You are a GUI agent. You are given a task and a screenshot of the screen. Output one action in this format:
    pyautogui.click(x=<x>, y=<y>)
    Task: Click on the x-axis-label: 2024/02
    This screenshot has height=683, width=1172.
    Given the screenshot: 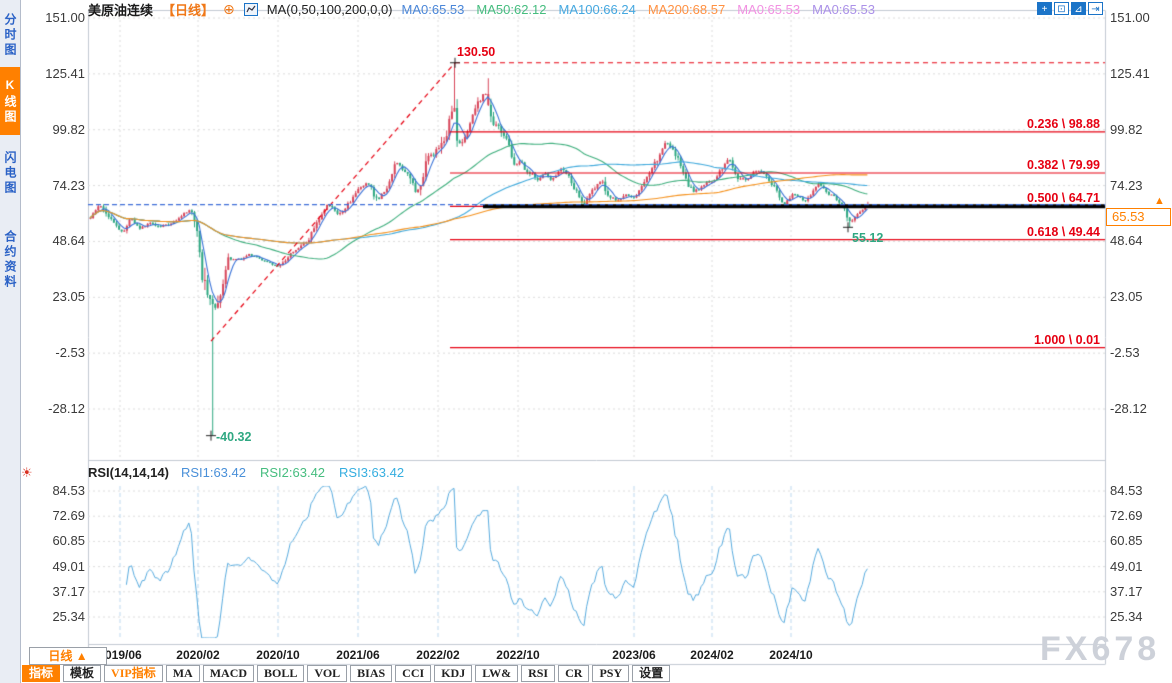 What is the action you would take?
    pyautogui.click(x=712, y=655)
    